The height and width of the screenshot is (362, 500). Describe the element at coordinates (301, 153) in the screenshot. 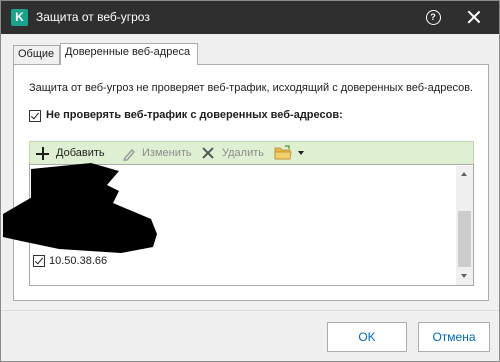

I see `chevron-down-icon` at that location.